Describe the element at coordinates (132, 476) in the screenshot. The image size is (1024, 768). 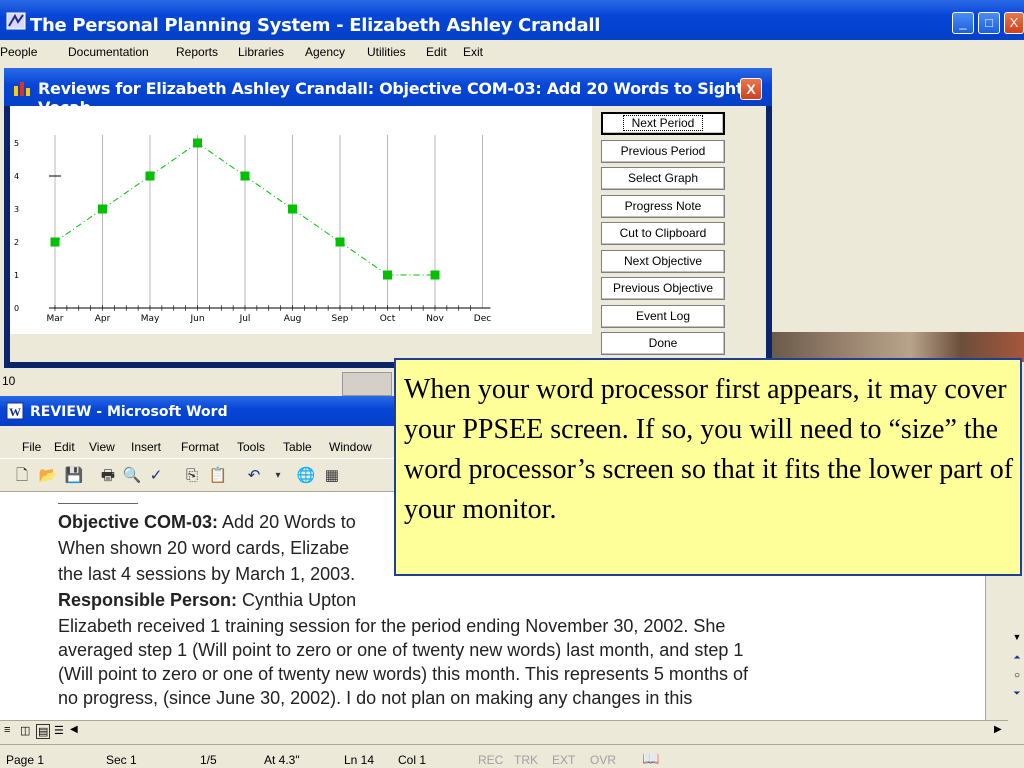
I see `print-preview-icon: 🔍` at that location.